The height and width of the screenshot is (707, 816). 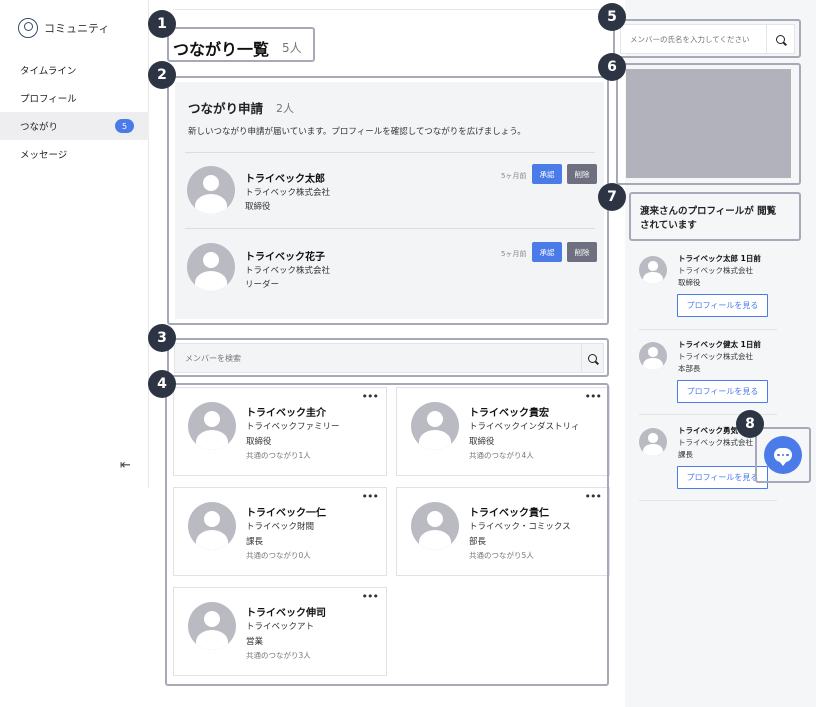 I want to click on sidebar: コミュニティ タイムライン プロフィール つながり 5 メッセージ ⇤, so click(x=74, y=244).